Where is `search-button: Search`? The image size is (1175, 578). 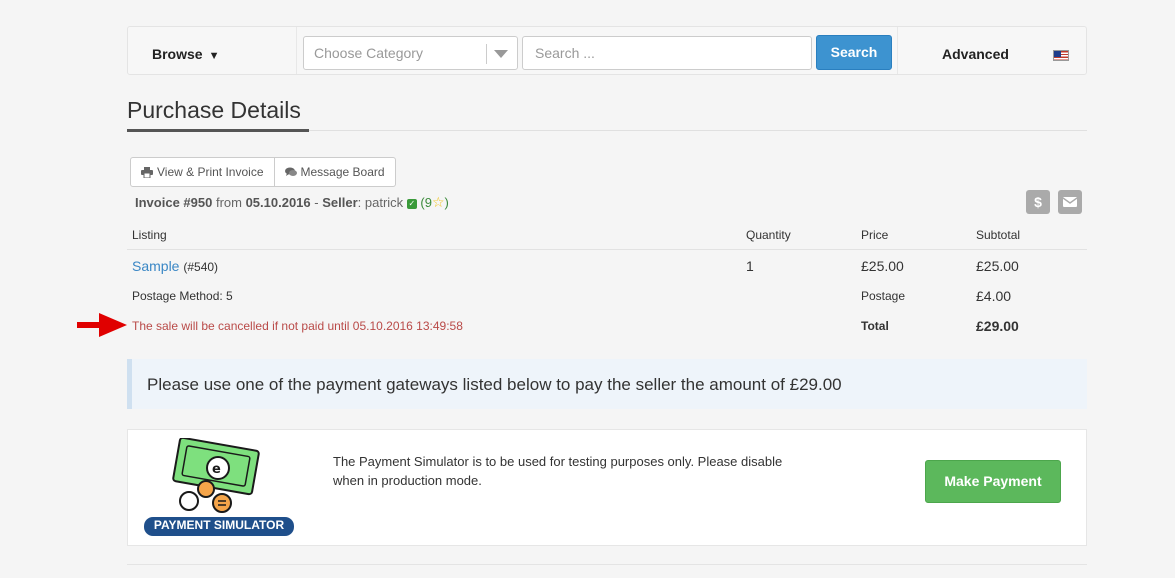 search-button: Search is located at coordinates (854, 52).